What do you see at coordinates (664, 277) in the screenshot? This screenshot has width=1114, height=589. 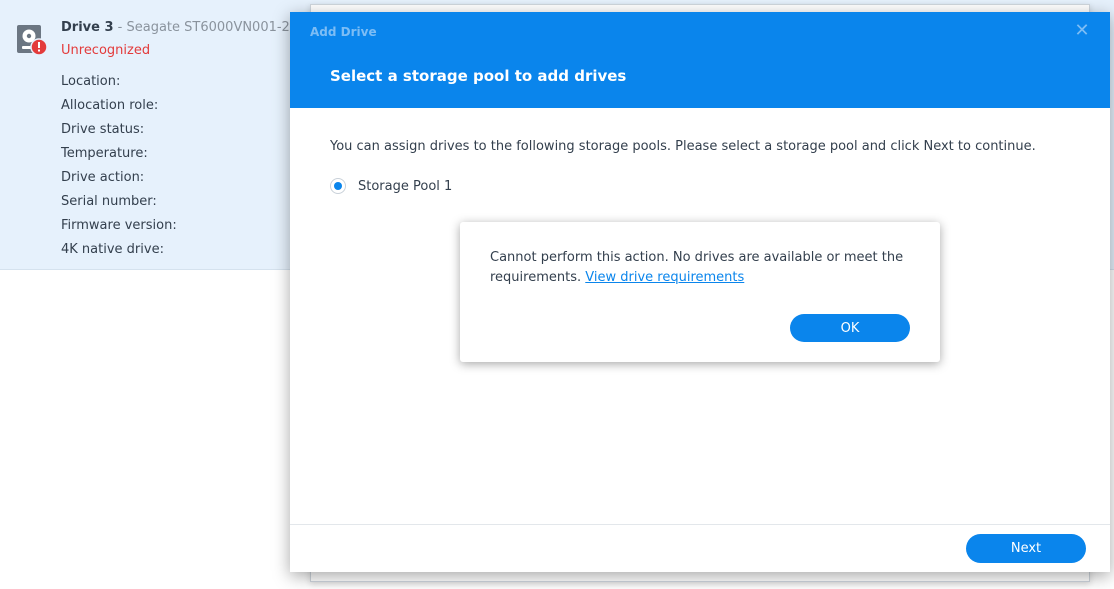 I see `view-drive-requirements-link: View drive requirements` at bounding box center [664, 277].